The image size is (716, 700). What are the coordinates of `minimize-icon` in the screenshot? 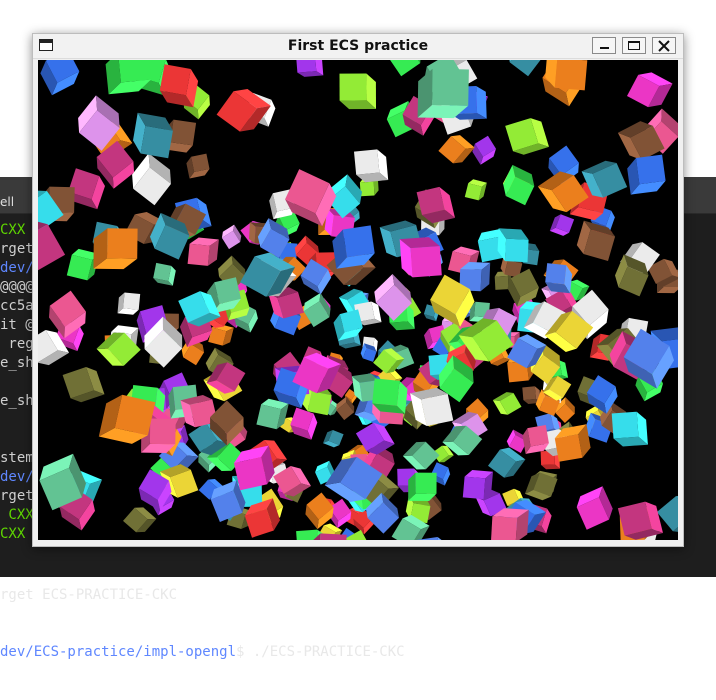 It's located at (604, 48).